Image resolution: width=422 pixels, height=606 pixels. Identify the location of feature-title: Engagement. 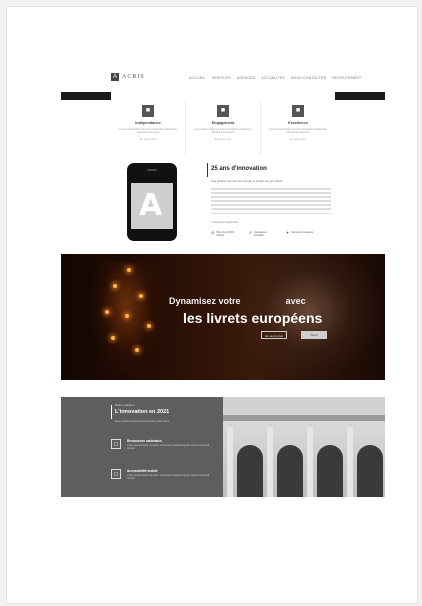
(223, 123).